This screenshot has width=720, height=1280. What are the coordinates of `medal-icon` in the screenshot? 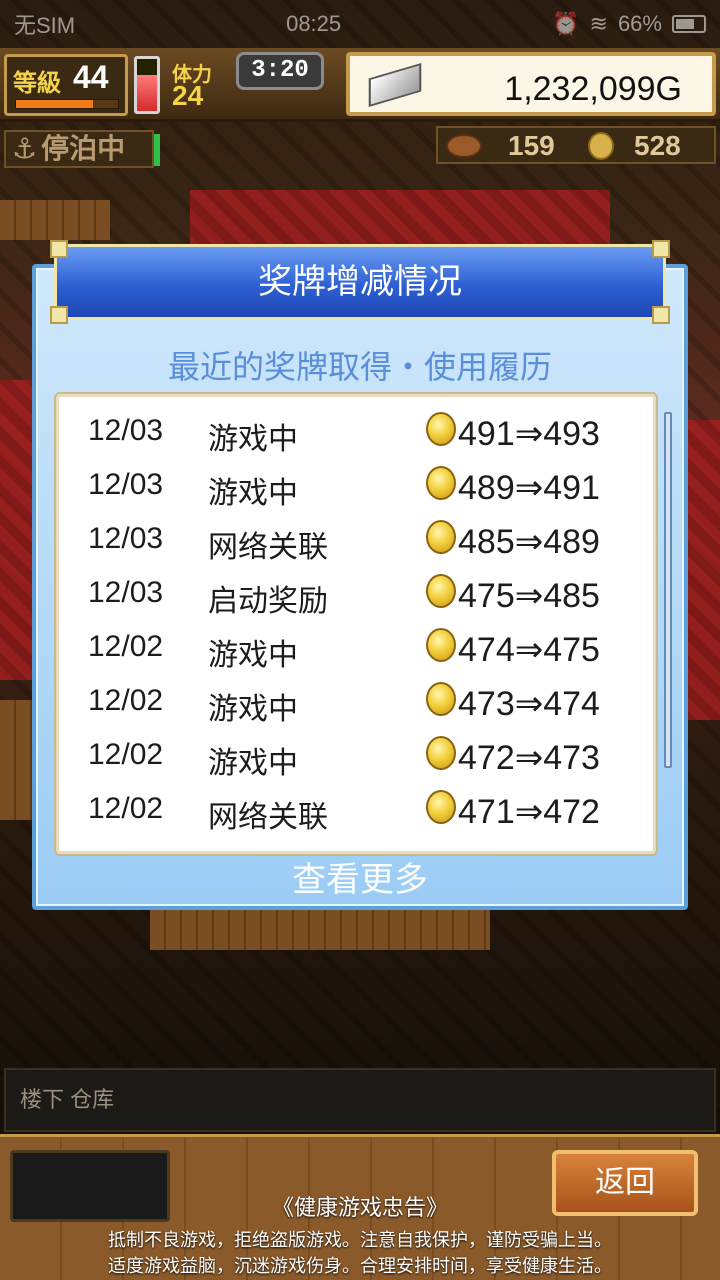 It's located at (601, 146).